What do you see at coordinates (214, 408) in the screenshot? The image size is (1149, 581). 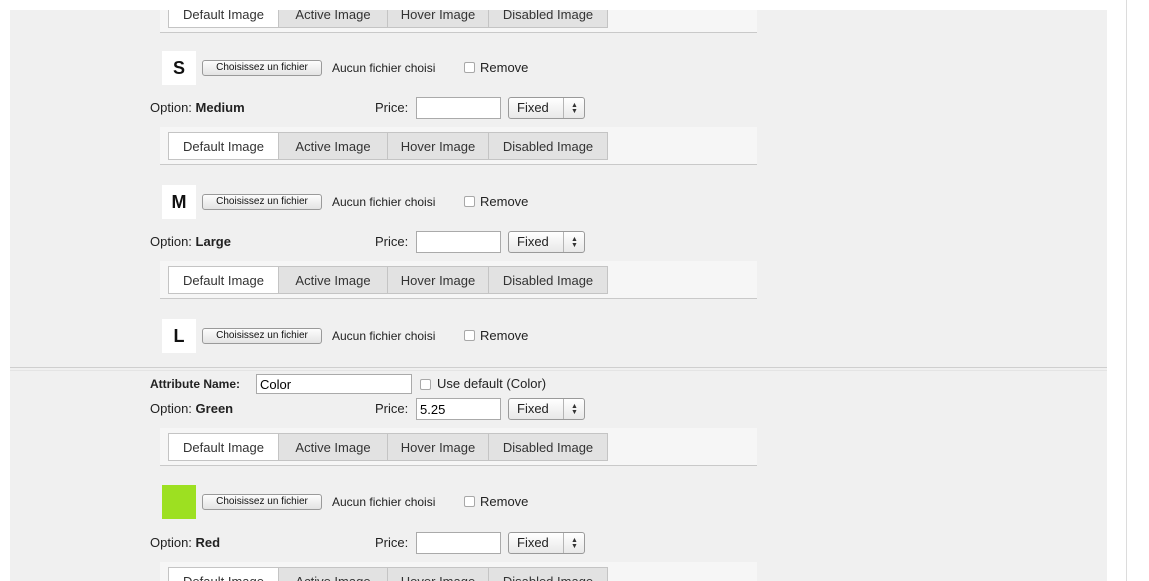 I see `option-name: Green` at bounding box center [214, 408].